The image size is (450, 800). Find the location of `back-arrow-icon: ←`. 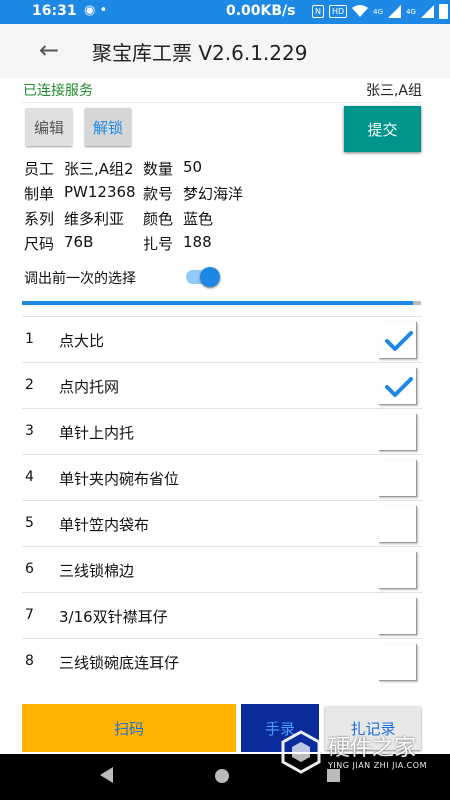

back-arrow-icon: ← is located at coordinates (49, 50).